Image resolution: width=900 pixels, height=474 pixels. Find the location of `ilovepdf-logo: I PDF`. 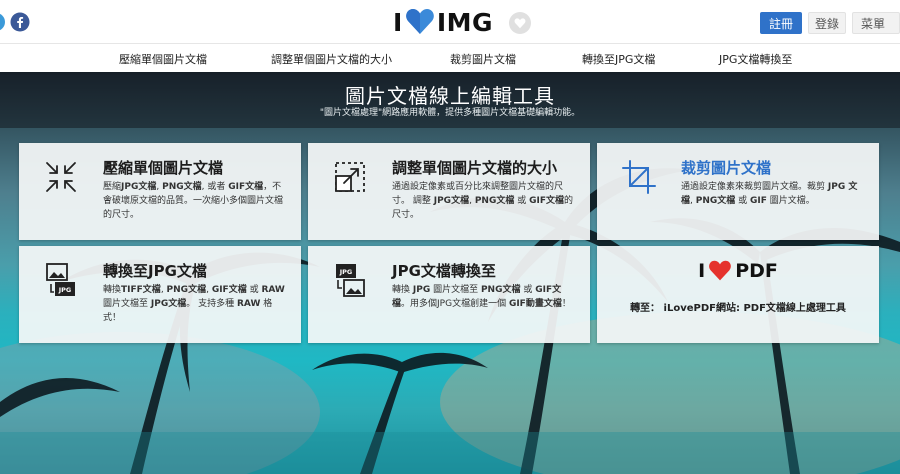

ilovepdf-logo: I PDF is located at coordinates (738, 271).